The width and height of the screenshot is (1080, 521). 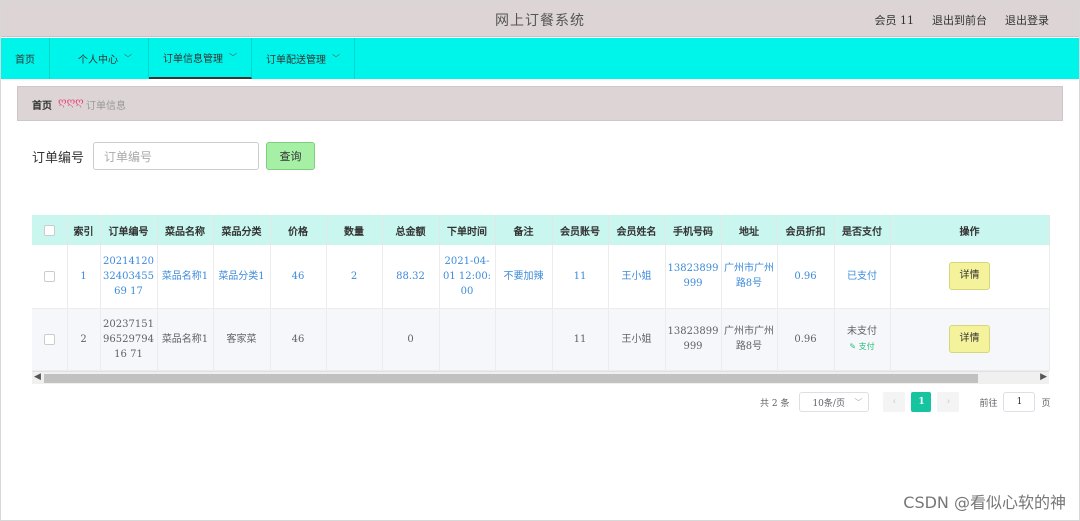 I want to click on horizontal-scrollbar: ◀ ▶, so click(x=540, y=377).